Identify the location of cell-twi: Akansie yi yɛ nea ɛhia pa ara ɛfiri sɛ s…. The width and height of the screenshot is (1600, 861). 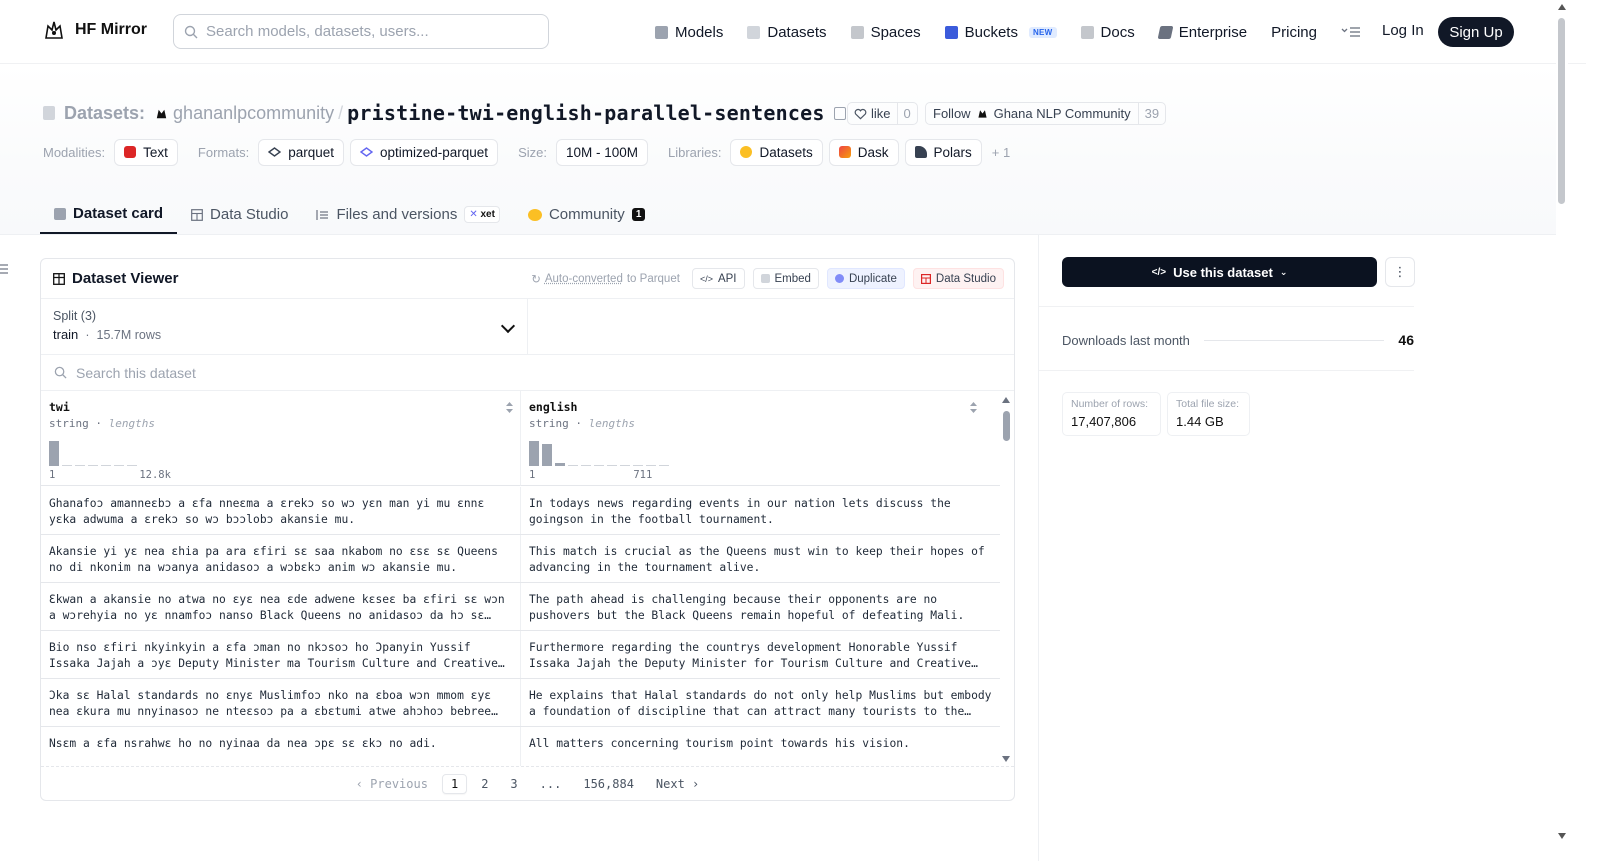
(281, 558).